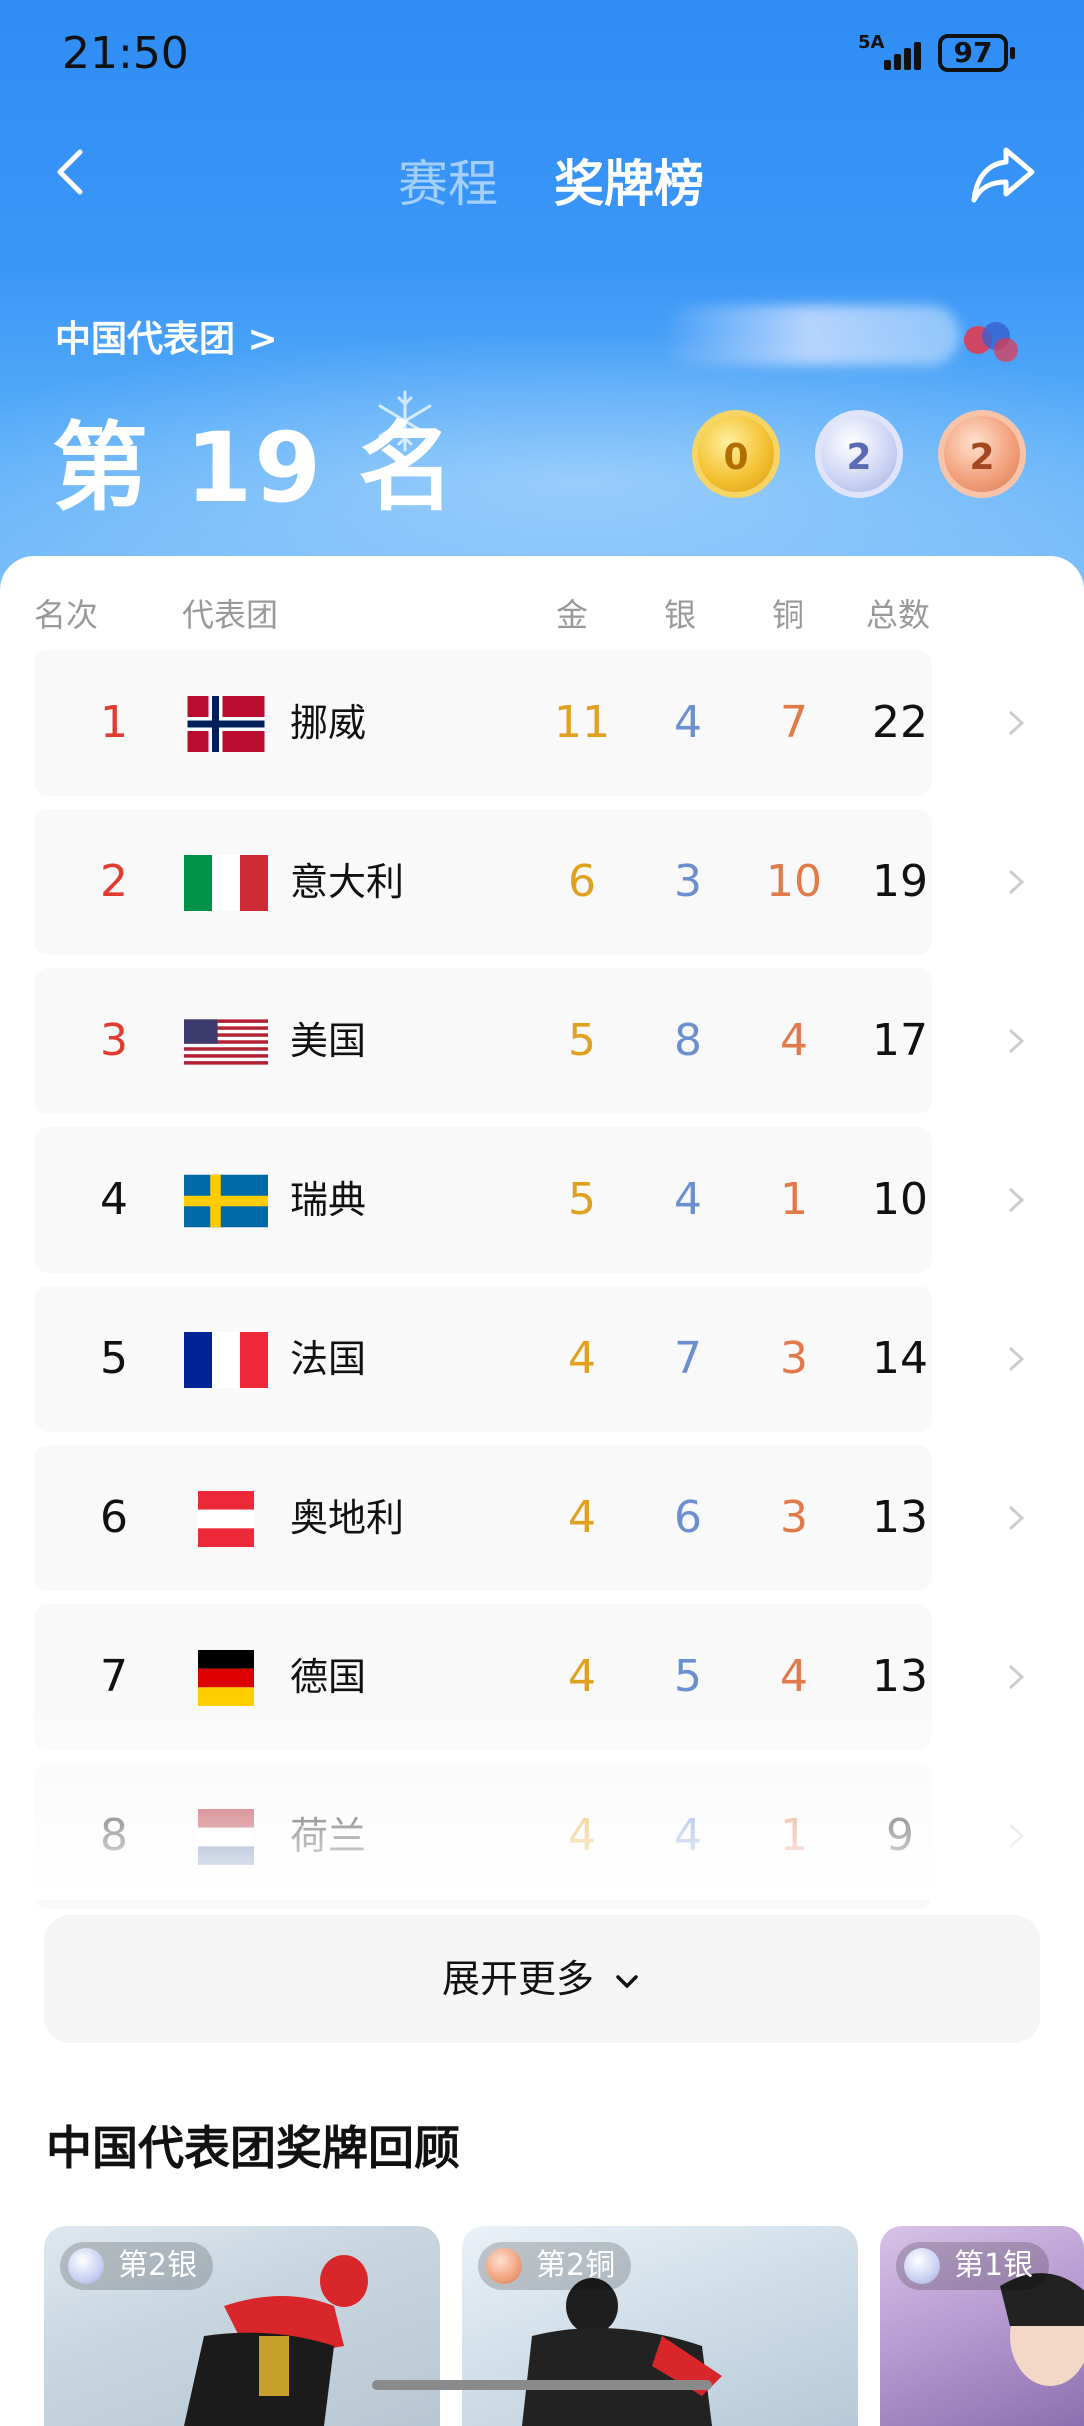 The width and height of the screenshot is (1084, 2426). Describe the element at coordinates (688, 1358) in the screenshot. I see `row-silver: 7` at that location.